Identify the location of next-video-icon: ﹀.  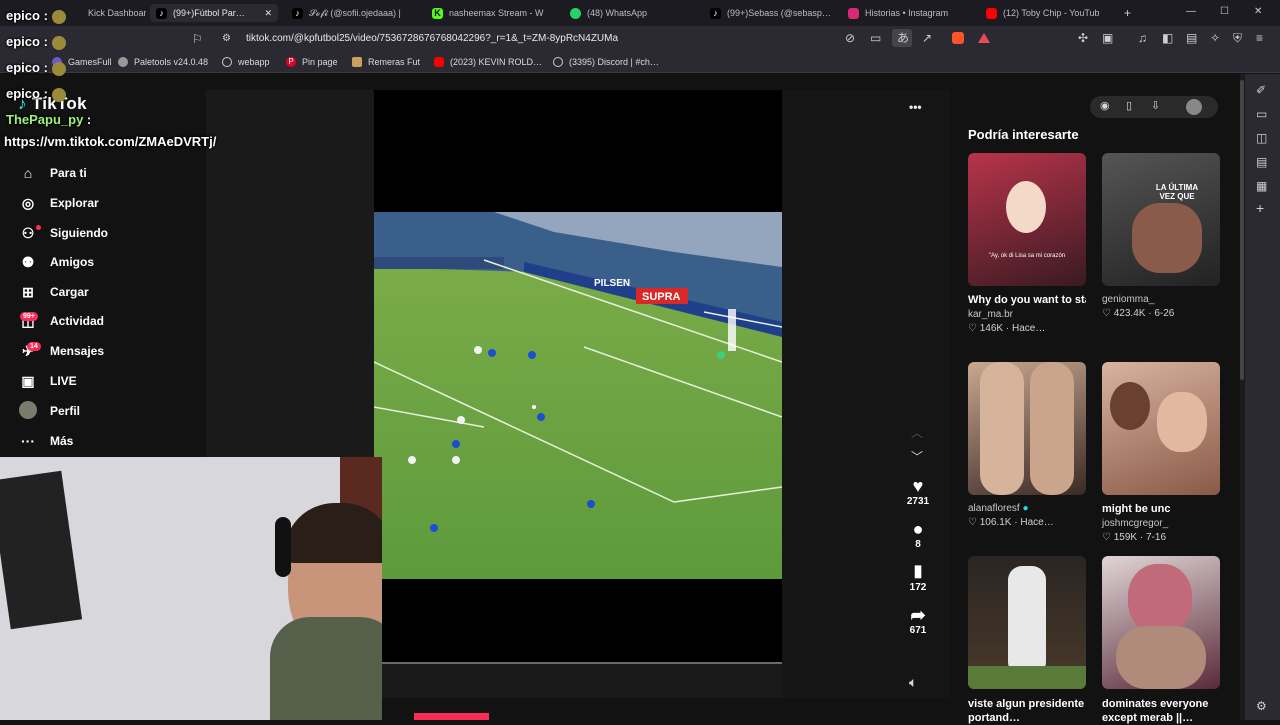
(917, 456).